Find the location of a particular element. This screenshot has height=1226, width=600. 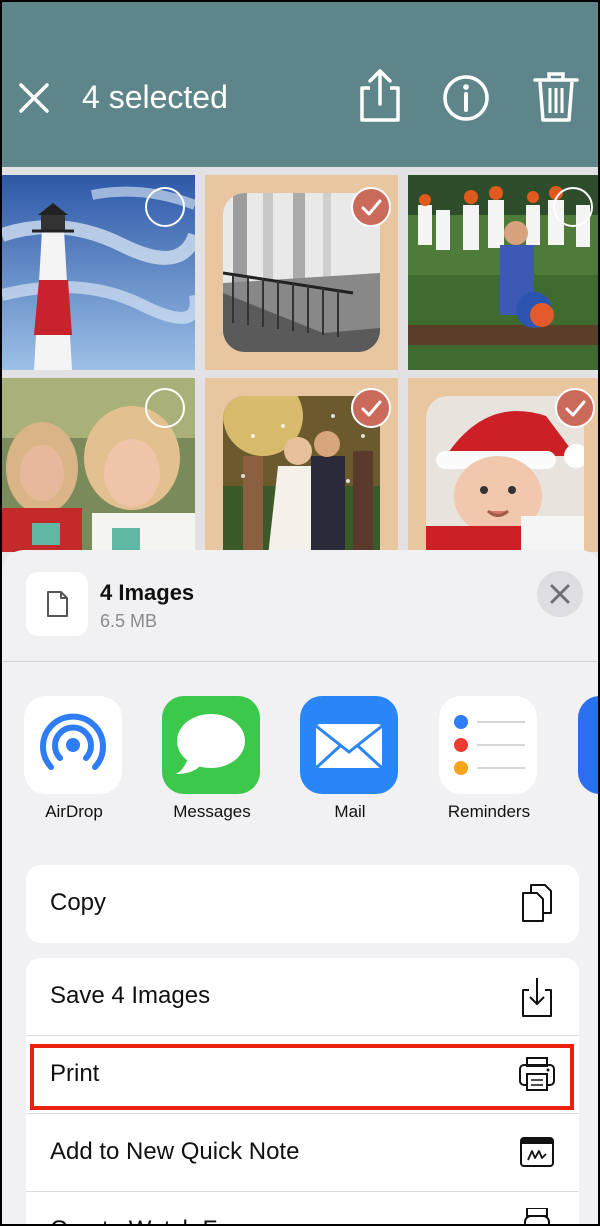

copy-icon is located at coordinates (537, 903).